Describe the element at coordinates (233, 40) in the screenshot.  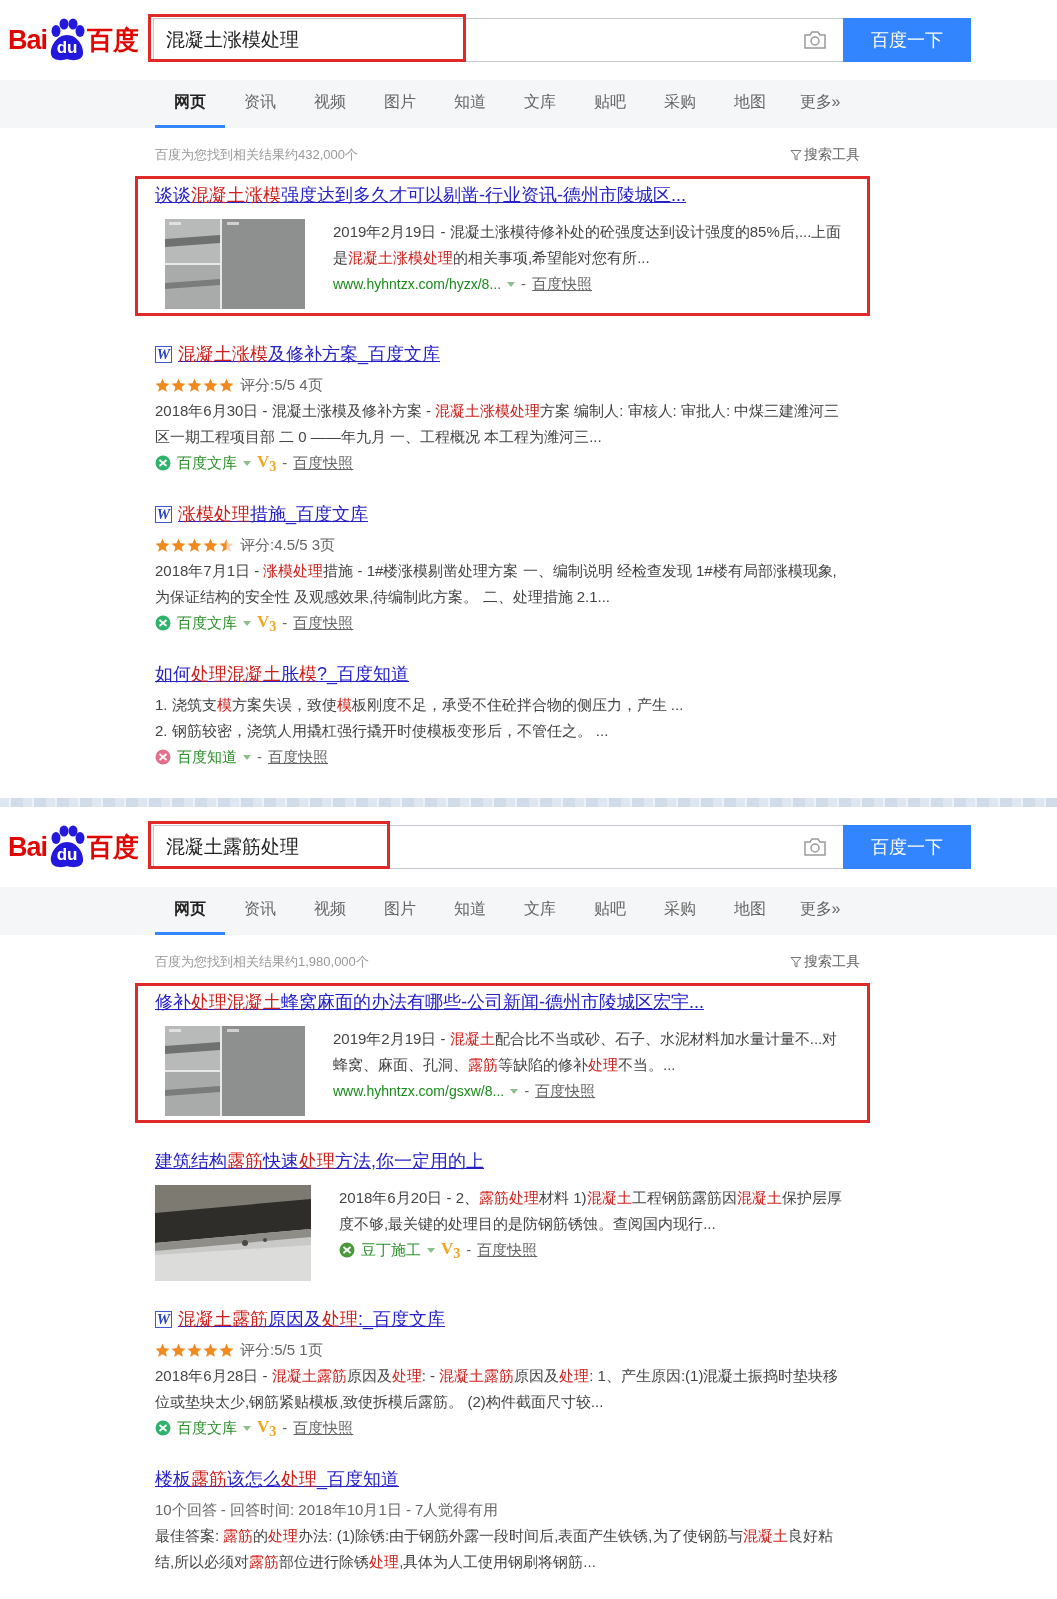
I see `search-query: 混凝土涨模处理` at that location.